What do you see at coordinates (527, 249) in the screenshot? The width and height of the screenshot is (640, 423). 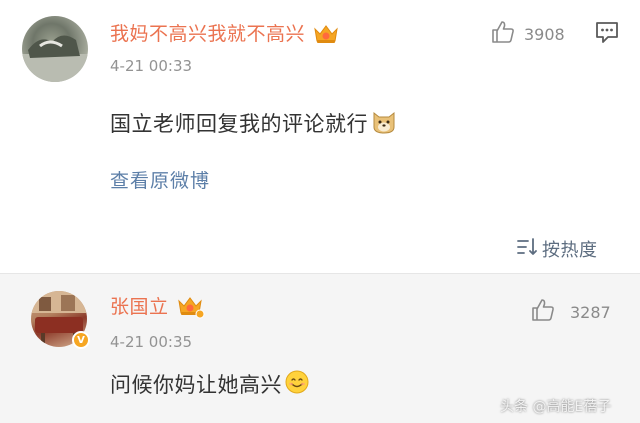 I see `sort-icon` at bounding box center [527, 249].